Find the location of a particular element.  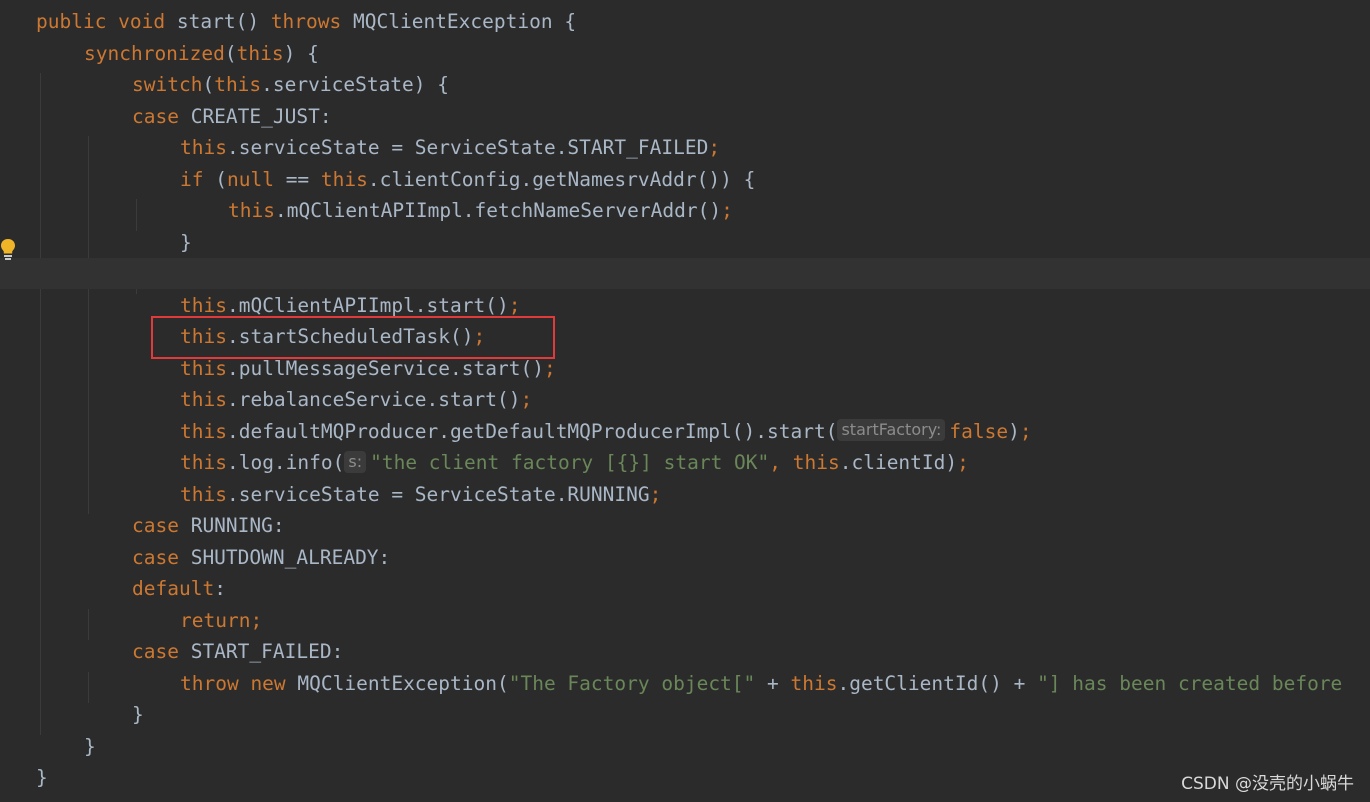

keyword-token: public void is located at coordinates (106, 21).